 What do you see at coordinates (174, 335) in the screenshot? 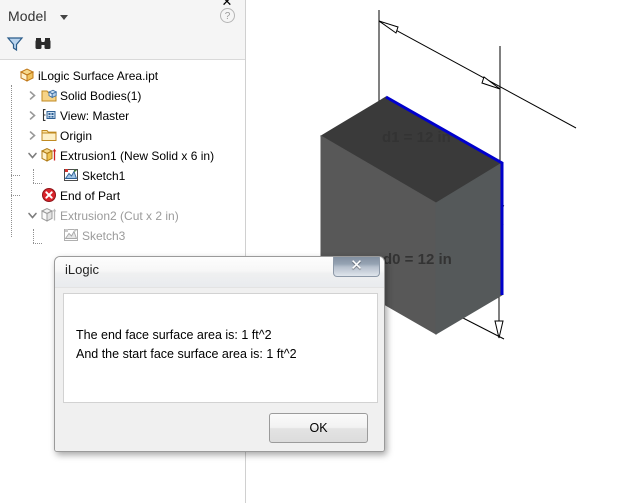
I see `dialog-message-line: The end face surface area is: 1 ft^2` at bounding box center [174, 335].